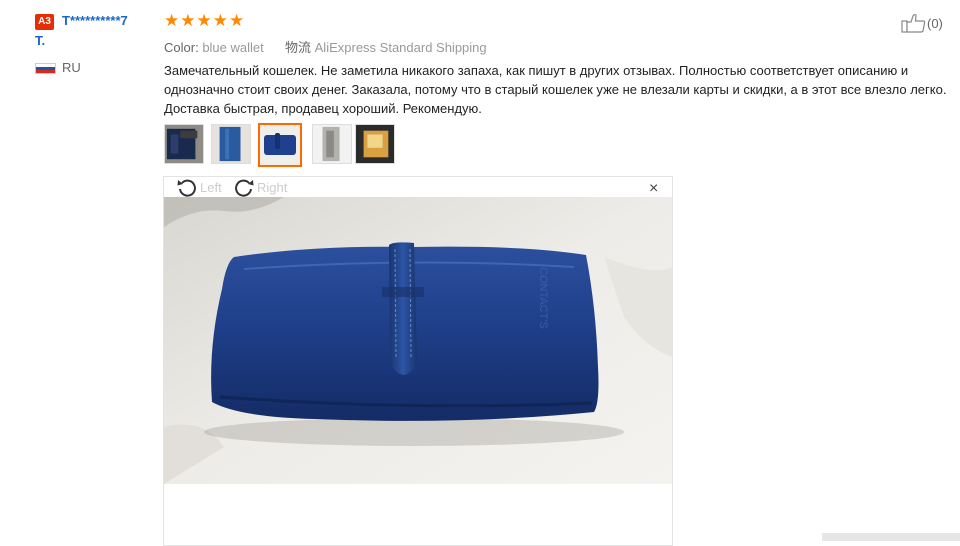 The width and height of the screenshot is (960, 546). I want to click on close-icon: ×, so click(653, 189).